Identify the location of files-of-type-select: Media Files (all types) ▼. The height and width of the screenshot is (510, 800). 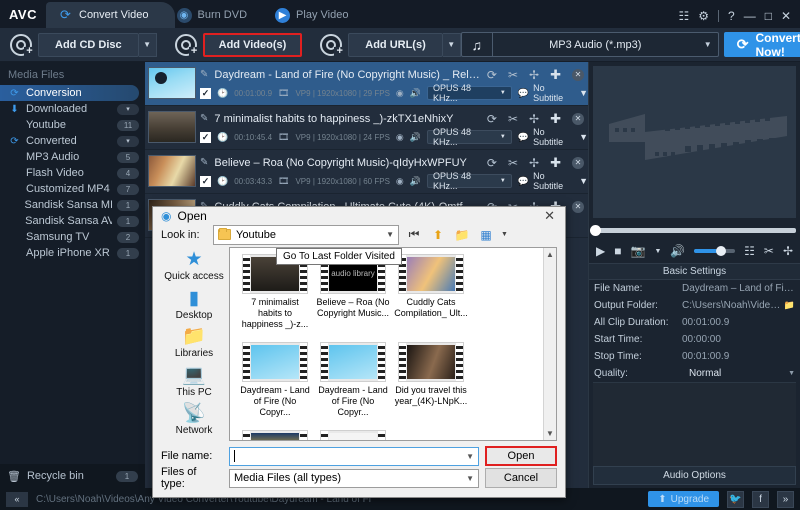
(354, 478).